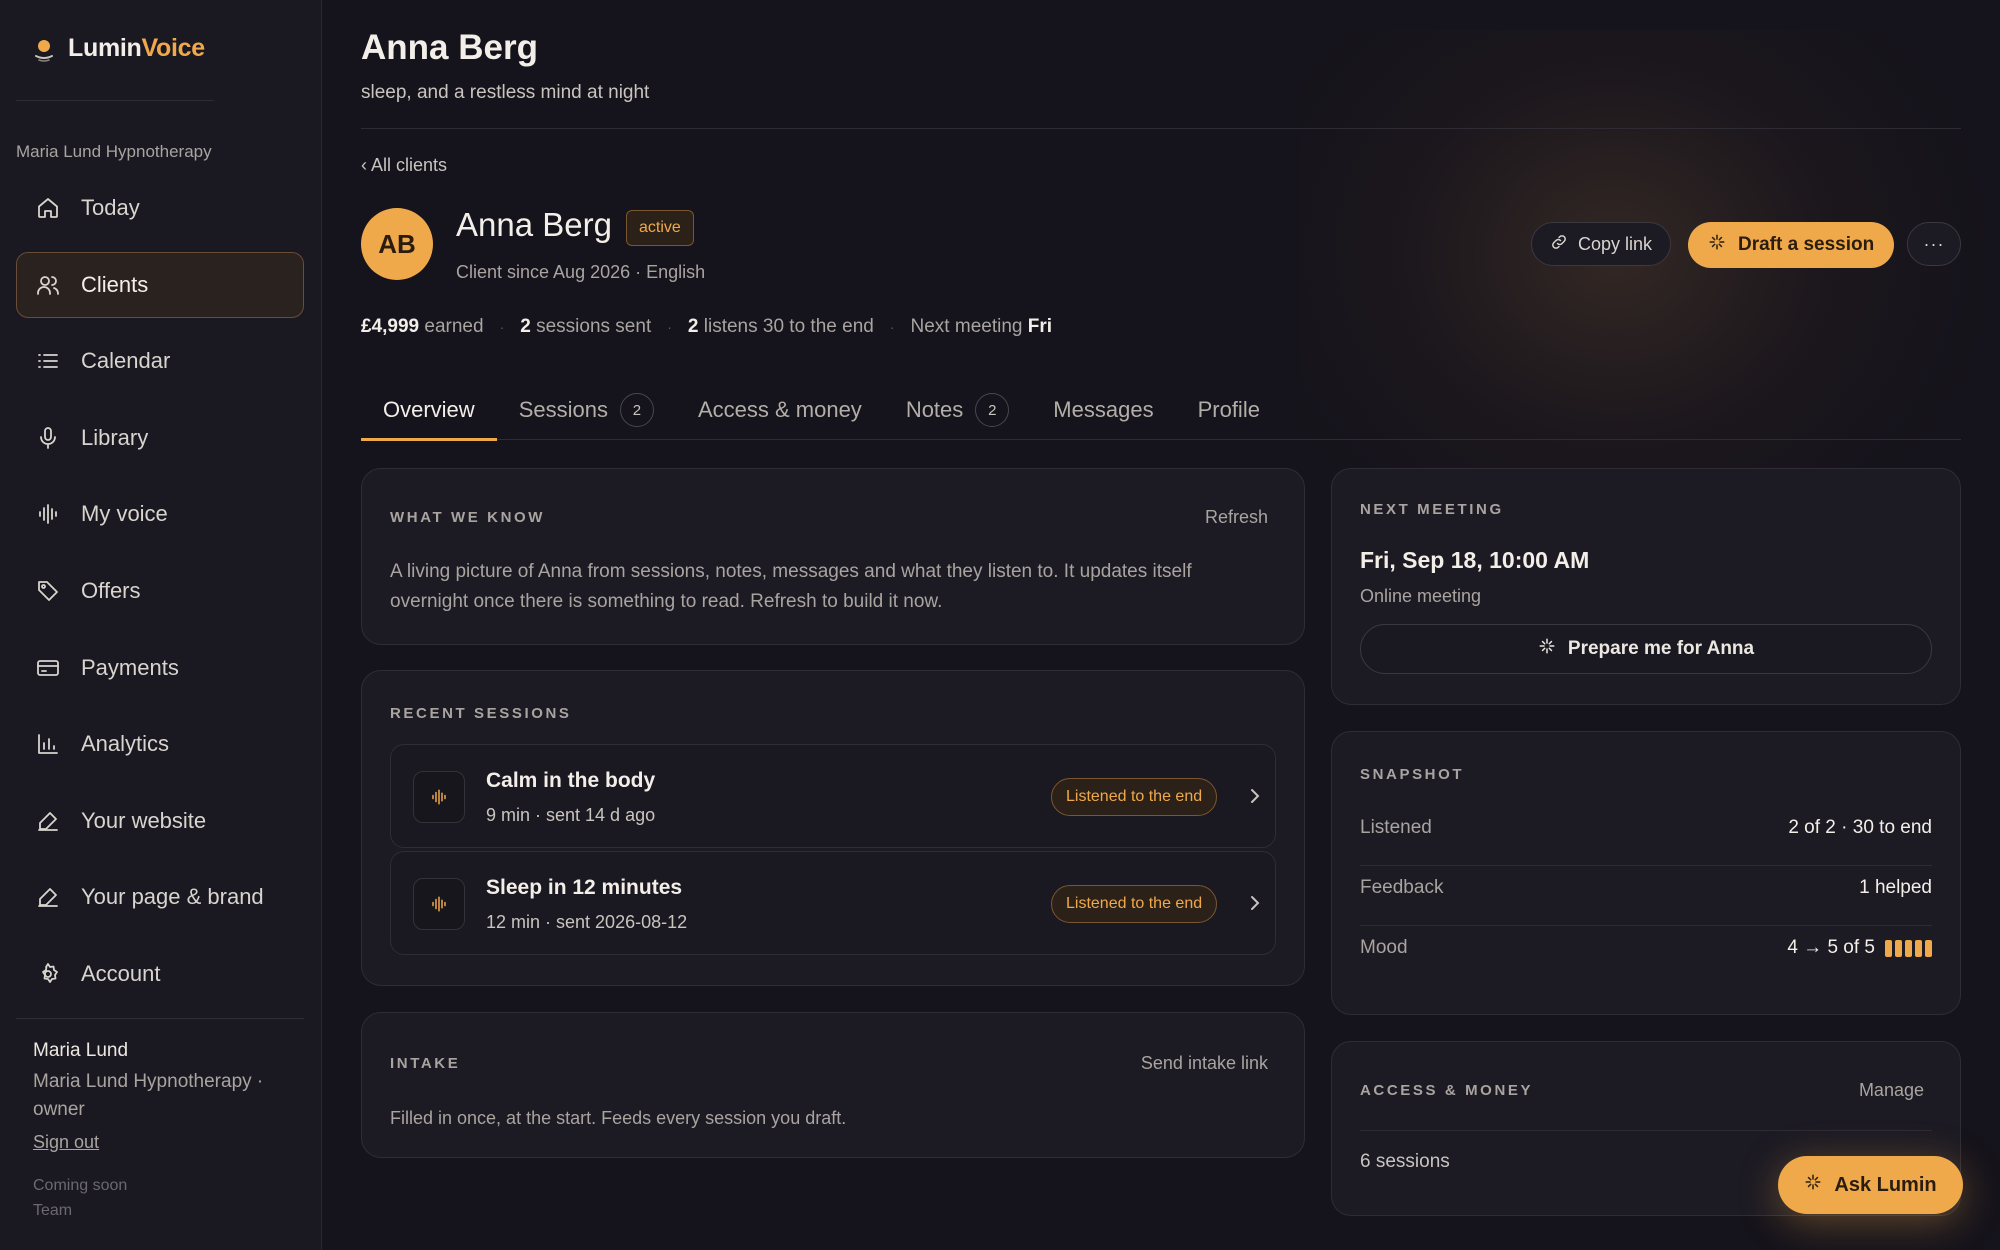 This screenshot has height=1250, width=2000. Describe the element at coordinates (571, 780) in the screenshot. I see `session-title: Calm in the body` at that location.